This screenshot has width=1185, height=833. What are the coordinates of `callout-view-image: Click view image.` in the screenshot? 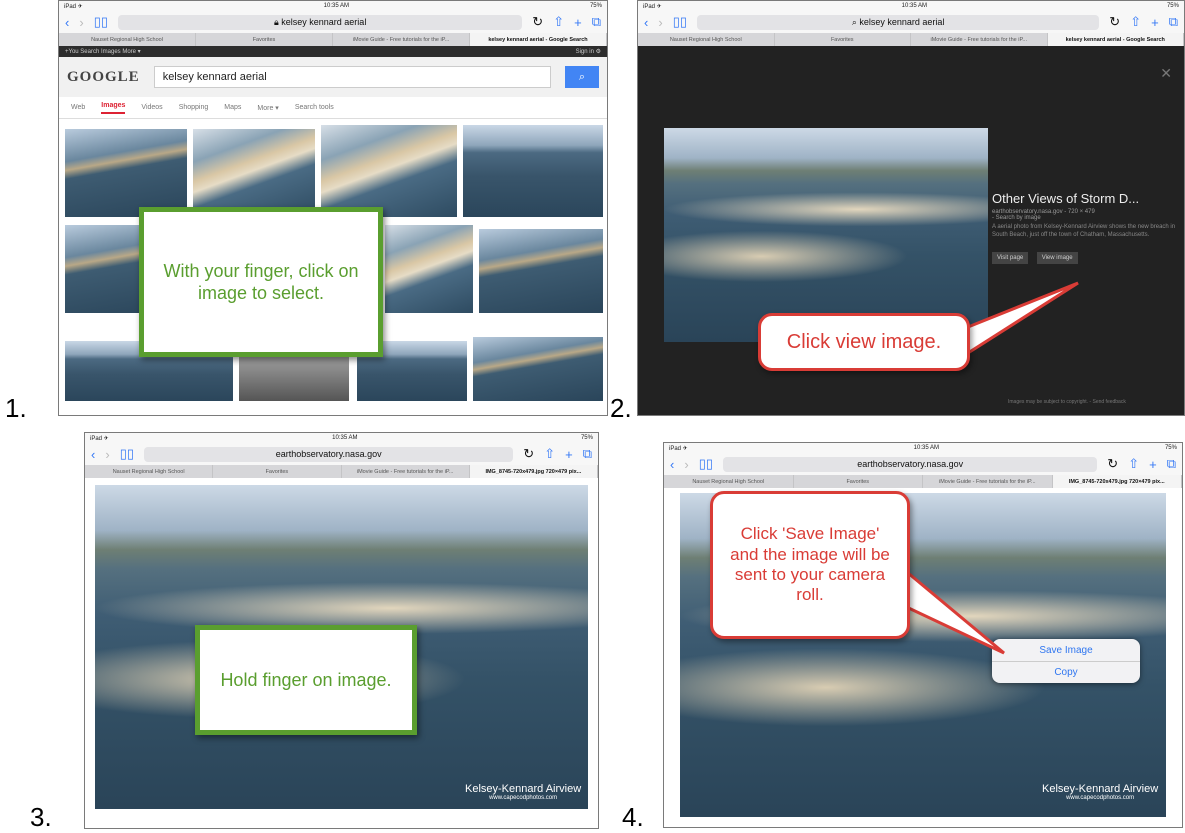 It's located at (864, 342).